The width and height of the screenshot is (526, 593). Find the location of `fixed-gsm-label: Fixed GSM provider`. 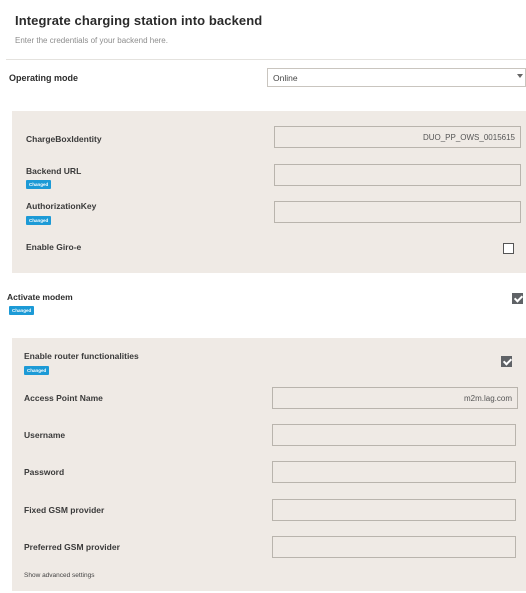

fixed-gsm-label: Fixed GSM provider is located at coordinates (64, 510).